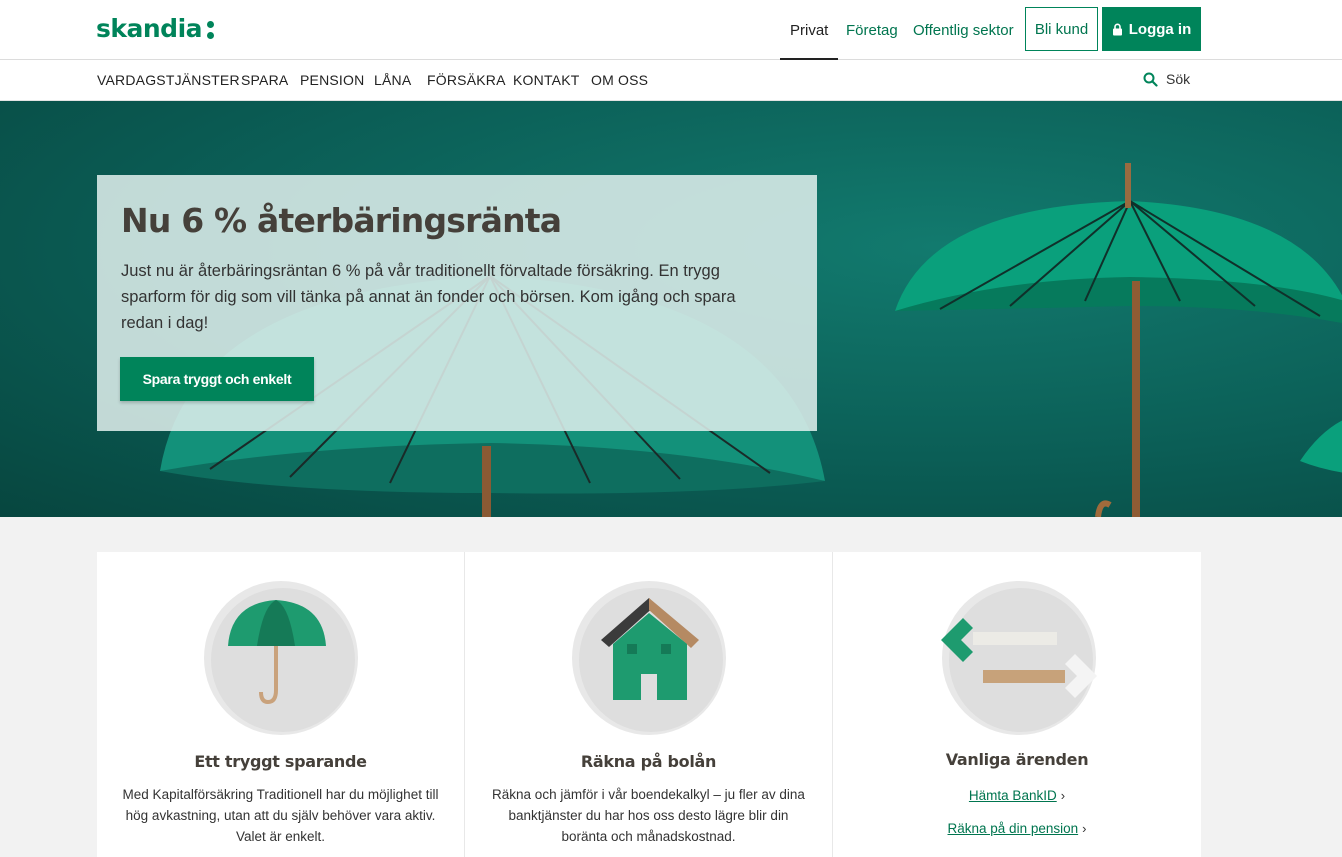  What do you see at coordinates (392, 80) in the screenshot?
I see `nav-item-lana: LÅNA` at bounding box center [392, 80].